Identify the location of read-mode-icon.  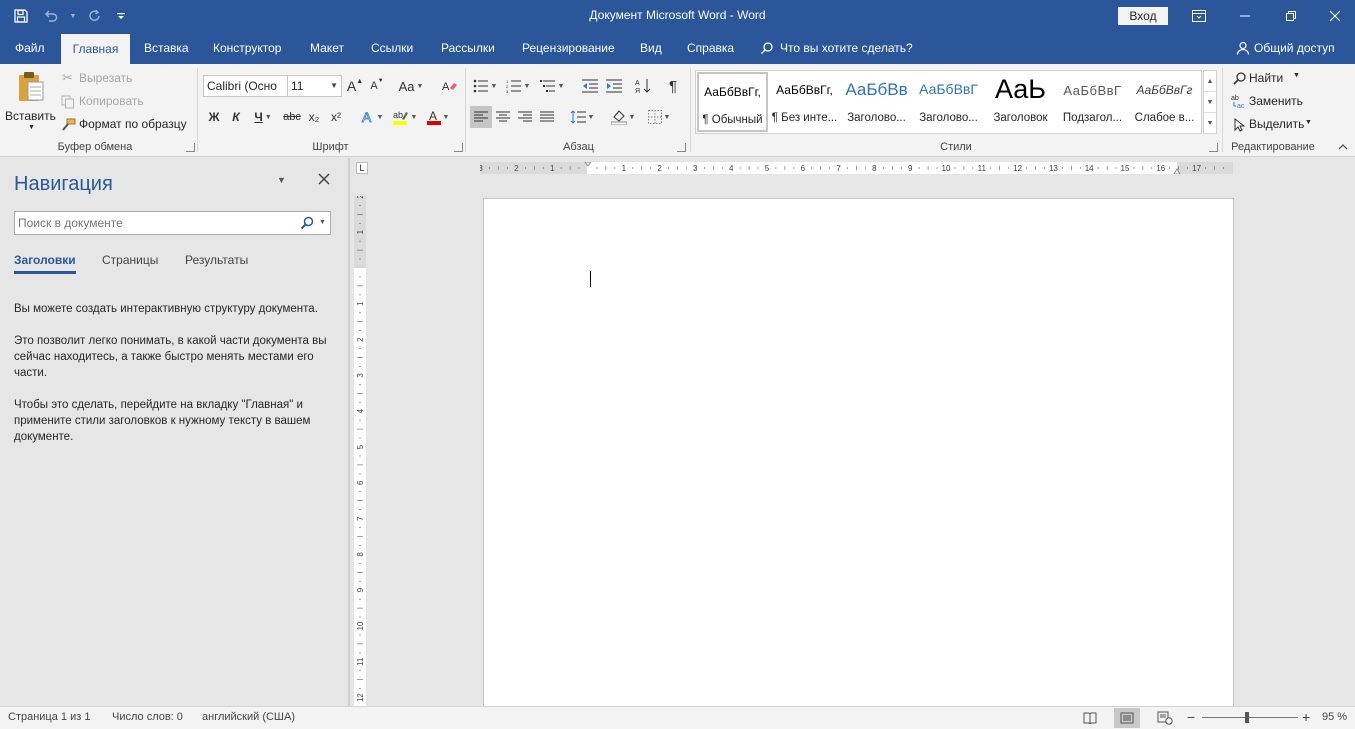
(1090, 718).